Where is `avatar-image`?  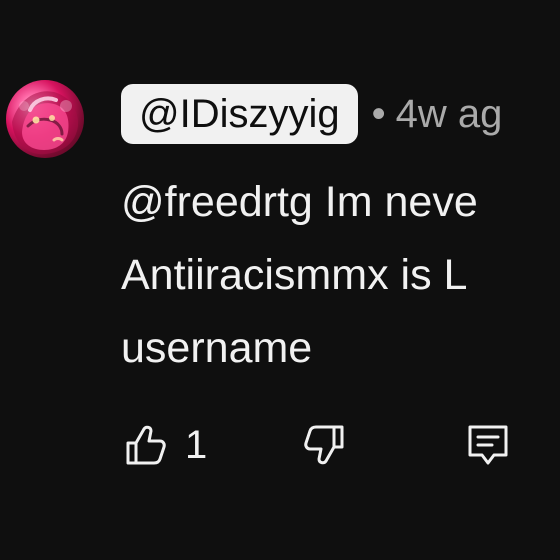 avatar-image is located at coordinates (45, 123).